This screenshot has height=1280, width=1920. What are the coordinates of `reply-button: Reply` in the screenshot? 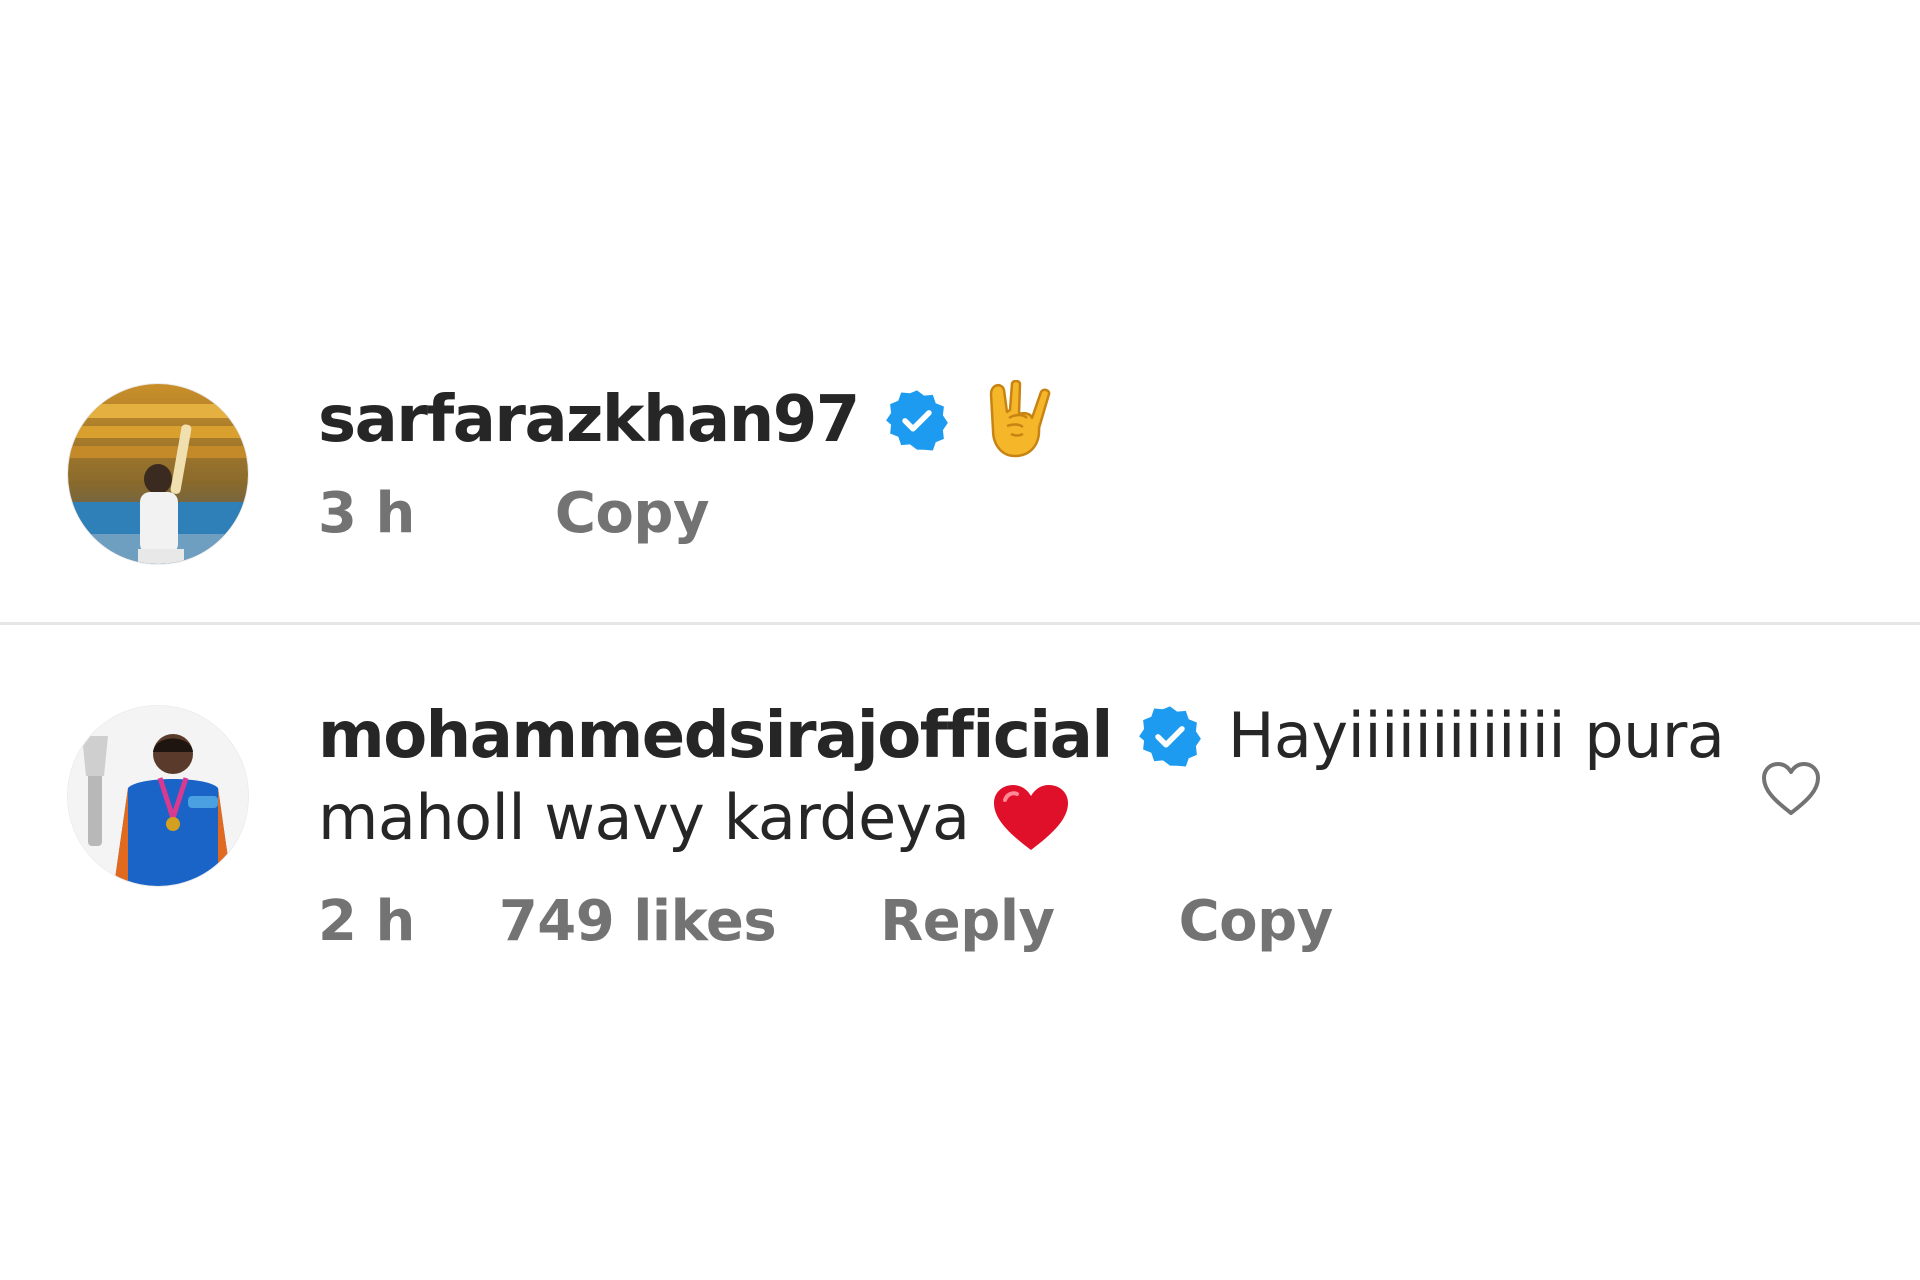 It's located at (967, 922).